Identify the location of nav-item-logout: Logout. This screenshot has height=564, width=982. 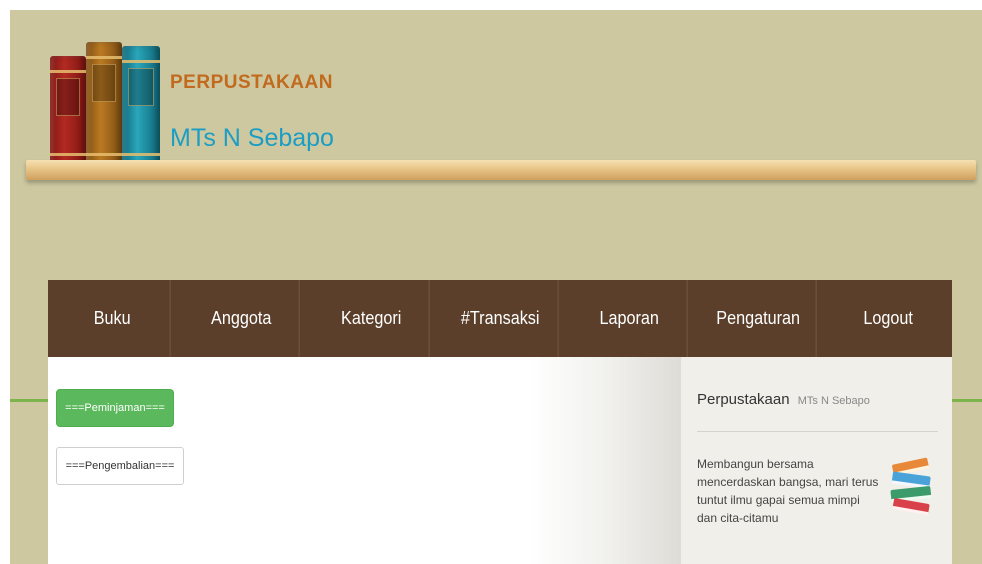
(887, 318).